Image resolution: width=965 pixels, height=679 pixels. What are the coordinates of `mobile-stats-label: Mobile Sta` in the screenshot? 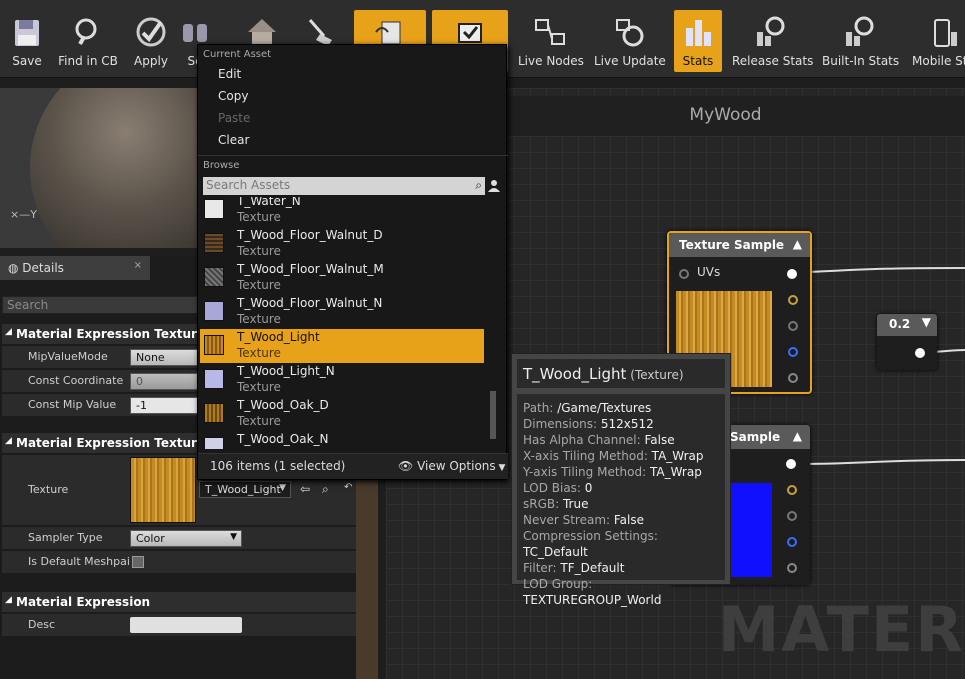 It's located at (938, 61).